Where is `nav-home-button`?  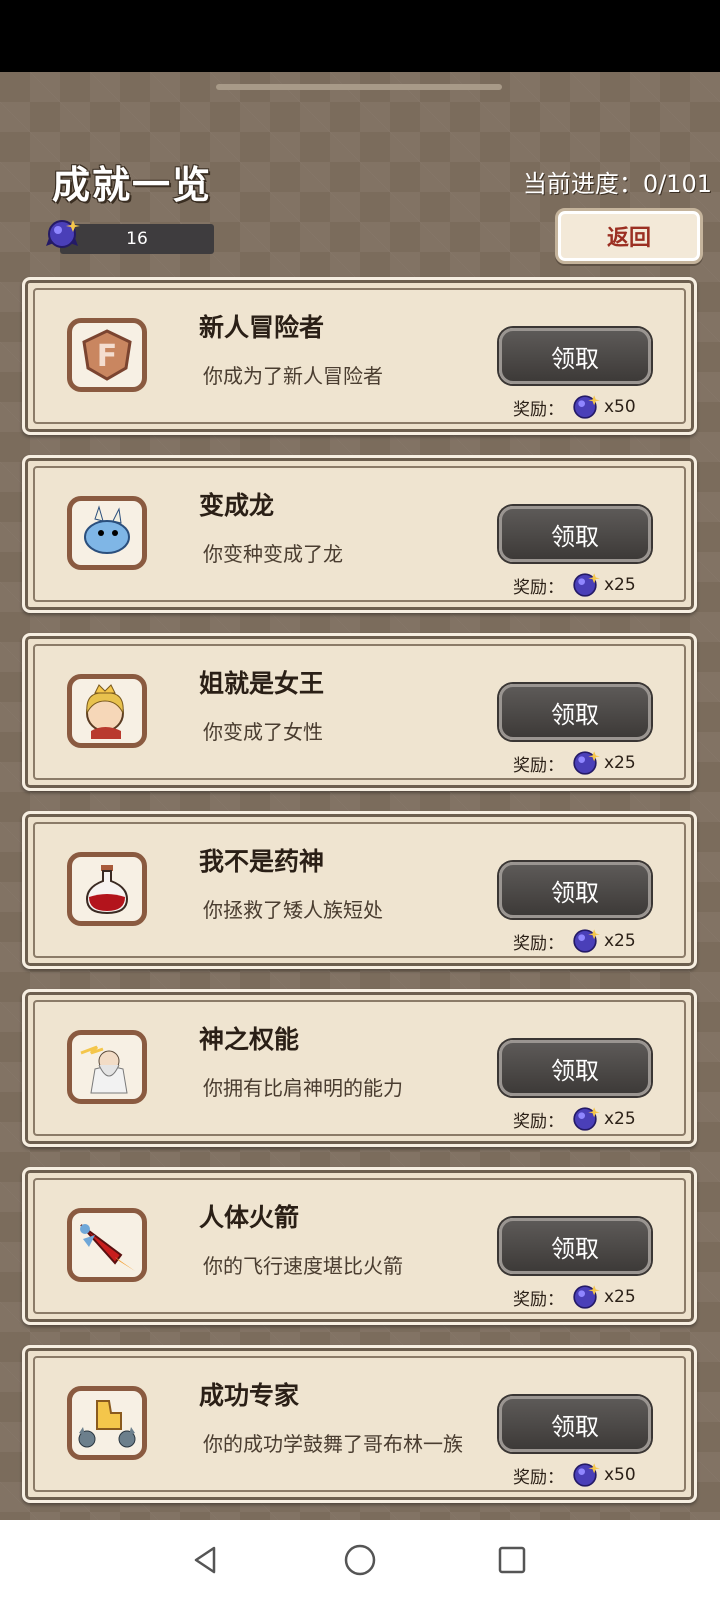 nav-home-button is located at coordinates (360, 1560).